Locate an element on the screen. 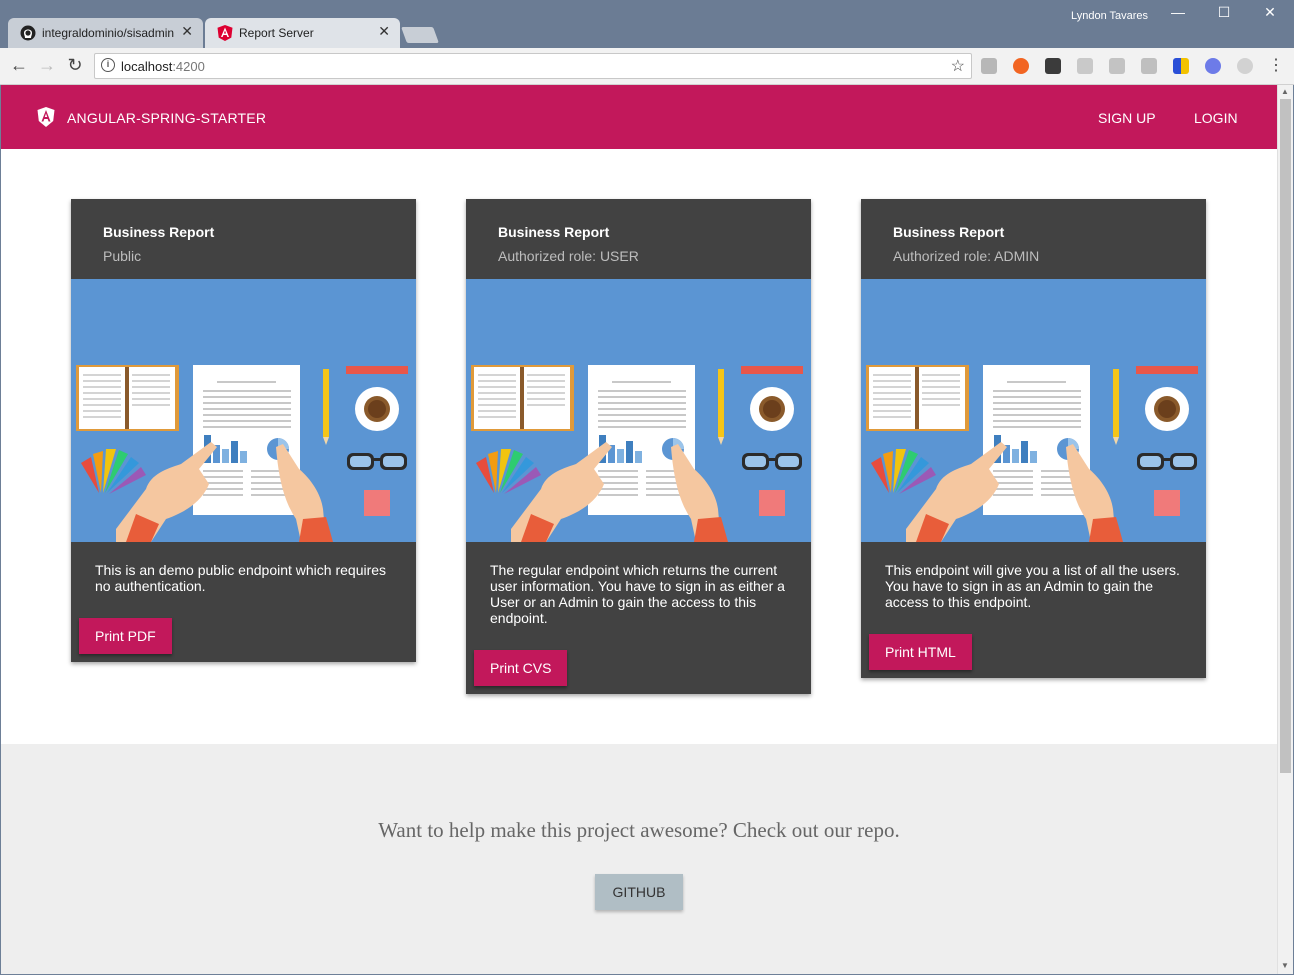 Image resolution: width=1294 pixels, height=975 pixels. scroll-down-icon: ▼ is located at coordinates (1285, 965).